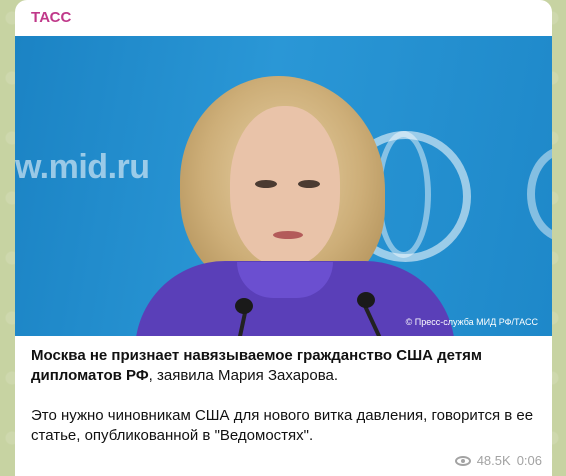 The image size is (566, 476). I want to click on headline-rest: , заявила Мария Захарова., so click(243, 375).